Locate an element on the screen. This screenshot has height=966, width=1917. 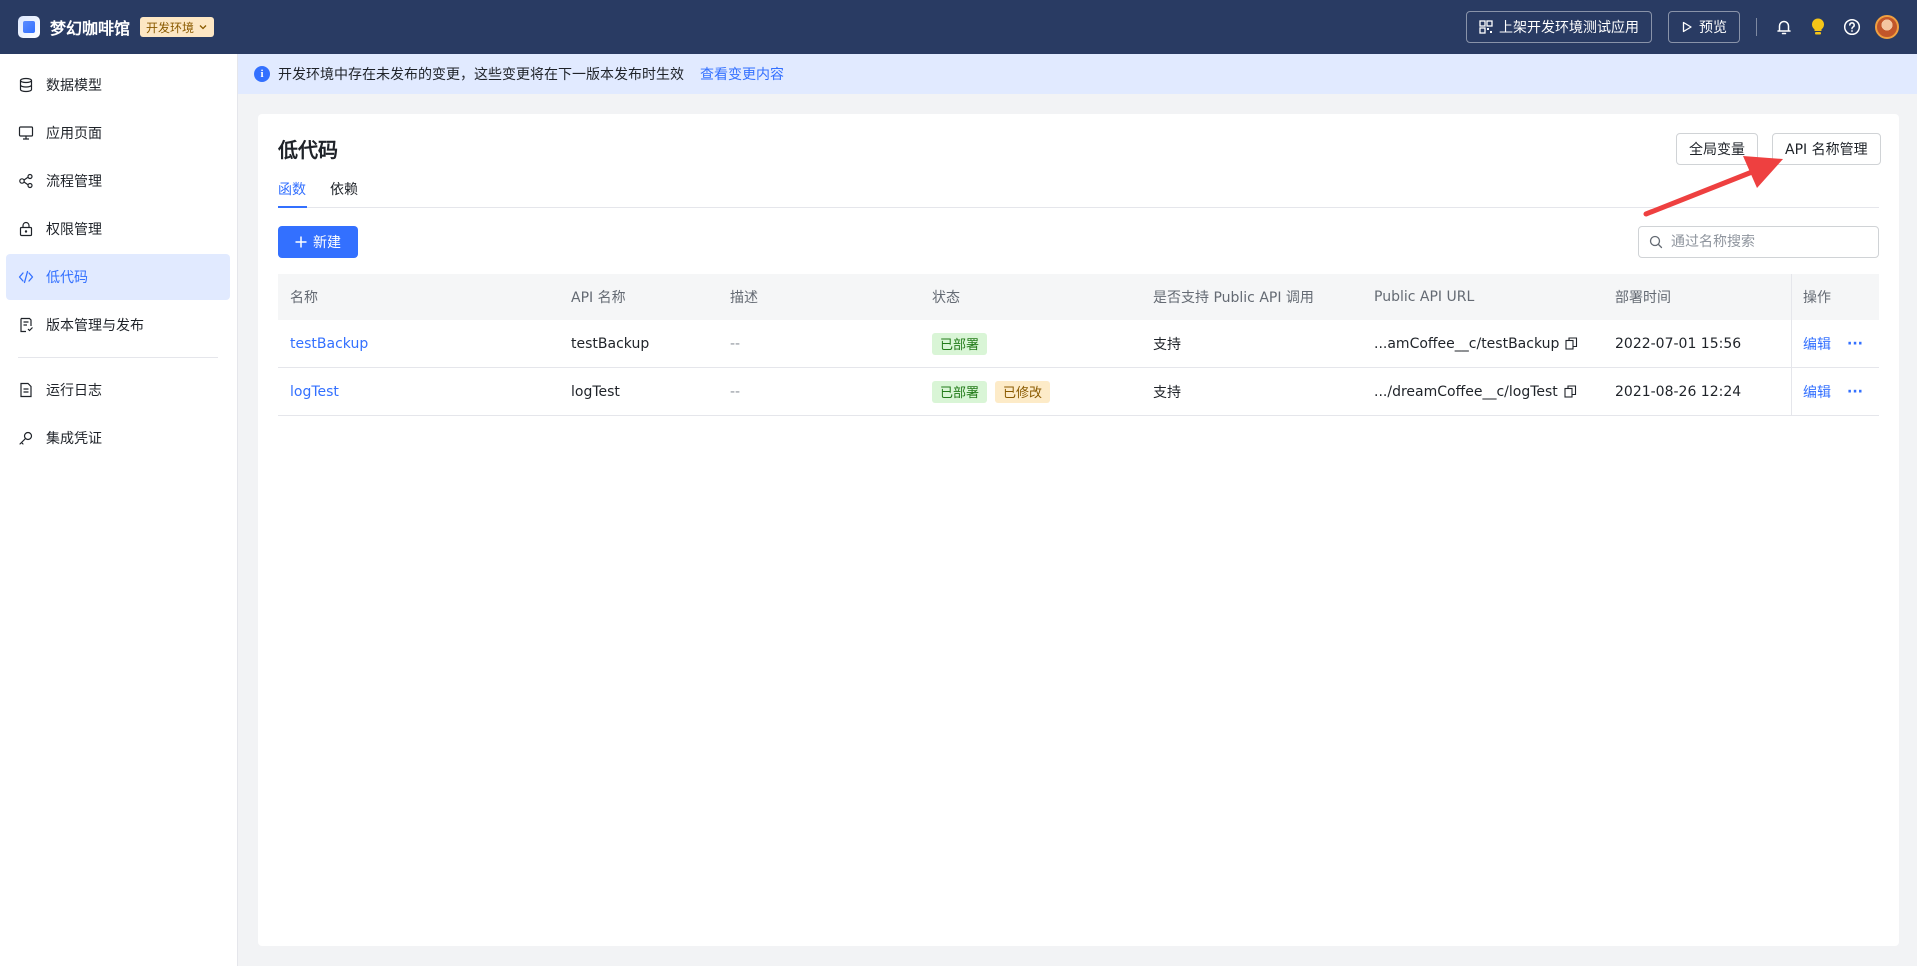
bell-icon is located at coordinates (1784, 27).